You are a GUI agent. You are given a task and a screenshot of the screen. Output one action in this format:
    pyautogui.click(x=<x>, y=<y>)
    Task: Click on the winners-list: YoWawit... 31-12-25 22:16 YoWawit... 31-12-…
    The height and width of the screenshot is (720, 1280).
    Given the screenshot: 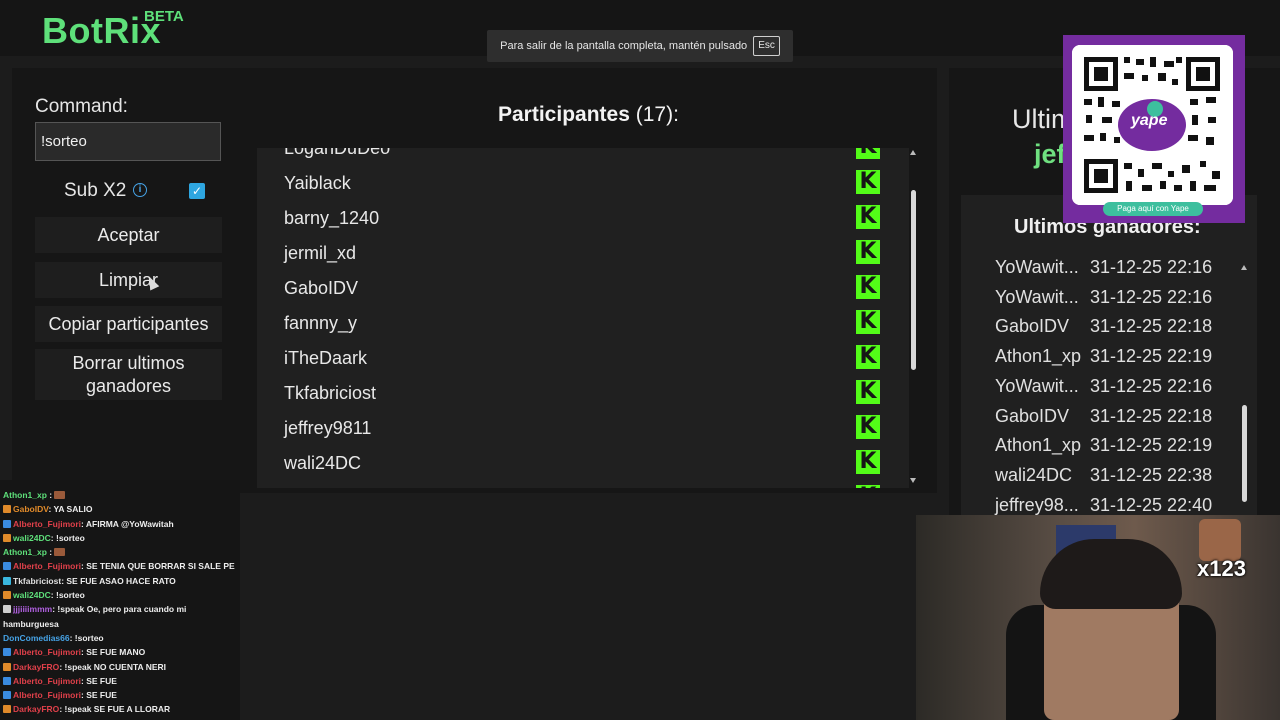 What is the action you would take?
    pyautogui.click(x=1101, y=386)
    